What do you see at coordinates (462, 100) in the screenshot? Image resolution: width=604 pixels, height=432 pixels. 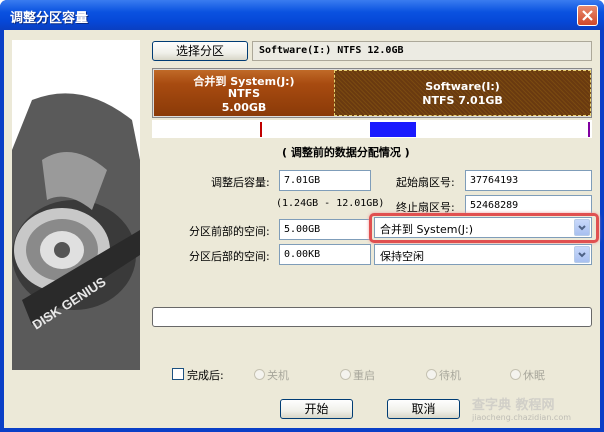 I see `right-part-fs: NTFS 7.01GB` at bounding box center [462, 100].